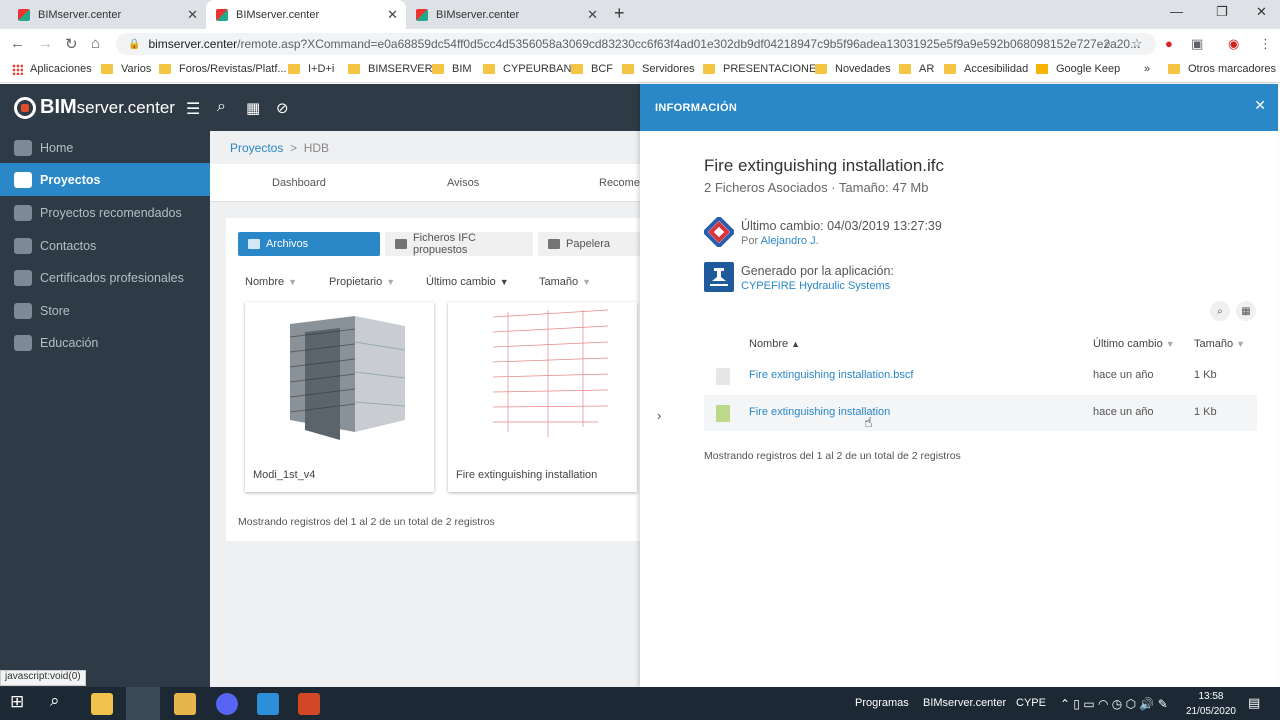 This screenshot has width=1280, height=720. What do you see at coordinates (763, 69) in the screenshot?
I see `bookmark-folder: PRESENTACIONES` at bounding box center [763, 69].